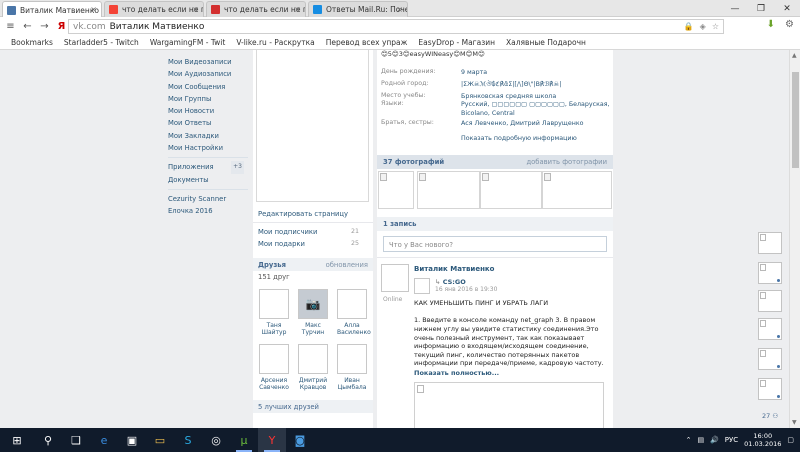 Image resolution: width=800 pixels, height=452 pixels. What do you see at coordinates (536, 123) in the screenshot?
I see `info-value: Ася Левченко, Дмитрий Лаврущенко` at bounding box center [536, 123].